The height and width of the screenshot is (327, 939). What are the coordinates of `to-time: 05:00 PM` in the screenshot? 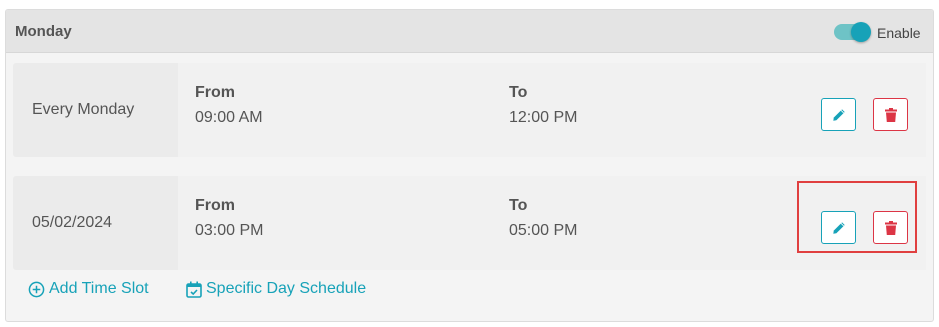 It's located at (543, 230).